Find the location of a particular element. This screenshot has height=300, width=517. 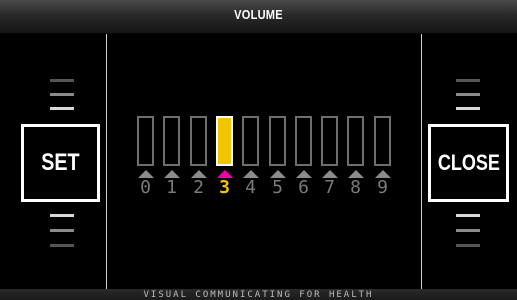

volume-level-label: 2 is located at coordinates (198, 187).